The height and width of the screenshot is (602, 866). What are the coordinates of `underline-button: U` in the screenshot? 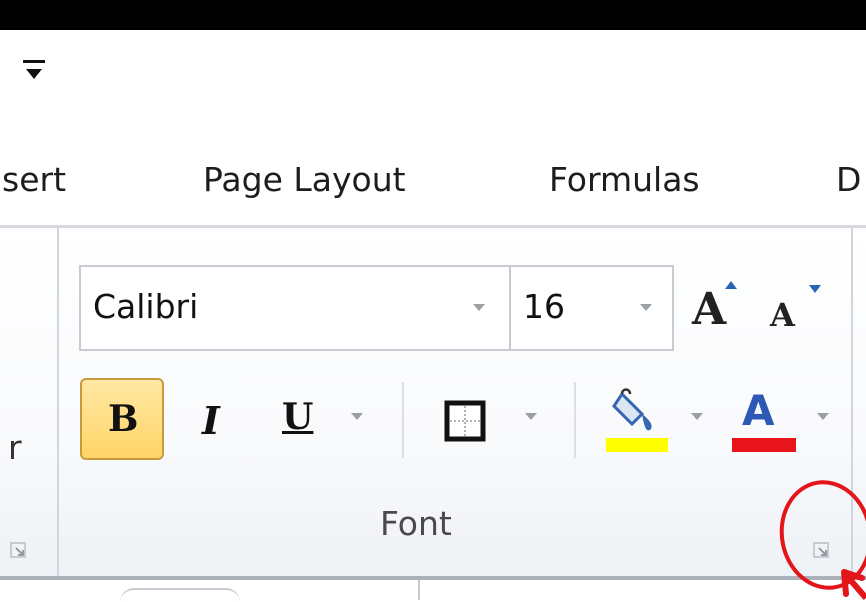 It's located at (297, 419).